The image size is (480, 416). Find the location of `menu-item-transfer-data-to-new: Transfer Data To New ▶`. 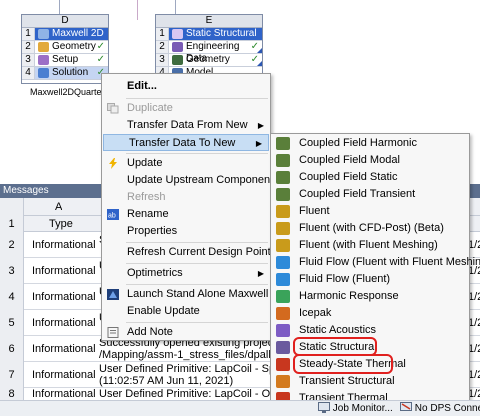

menu-item-transfer-data-to-new: Transfer Data To New ▶ is located at coordinates (186, 142).